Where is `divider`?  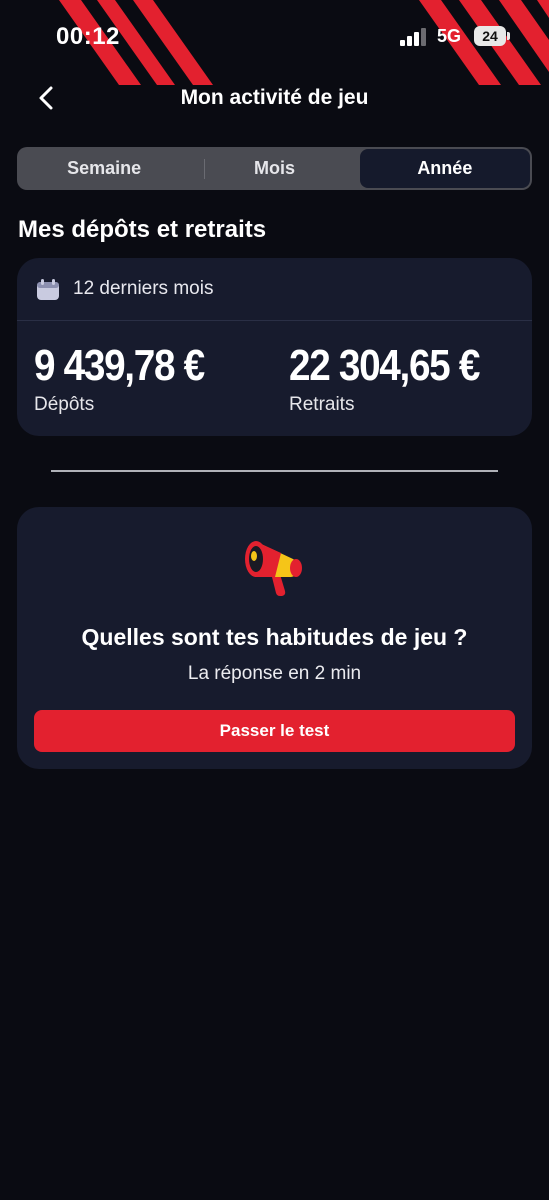
divider is located at coordinates (274, 471).